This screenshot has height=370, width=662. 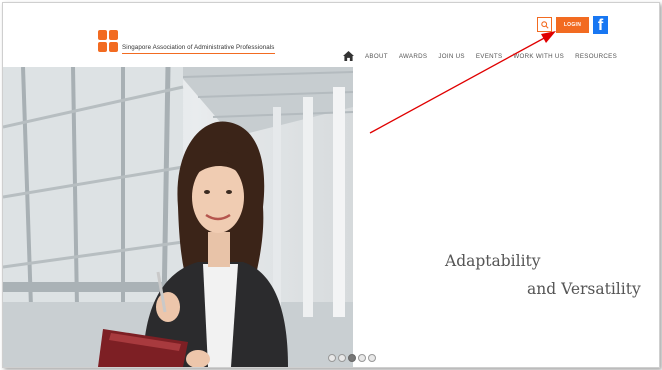 What do you see at coordinates (413, 56) in the screenshot?
I see `nav-item-awards: AWARDS` at bounding box center [413, 56].